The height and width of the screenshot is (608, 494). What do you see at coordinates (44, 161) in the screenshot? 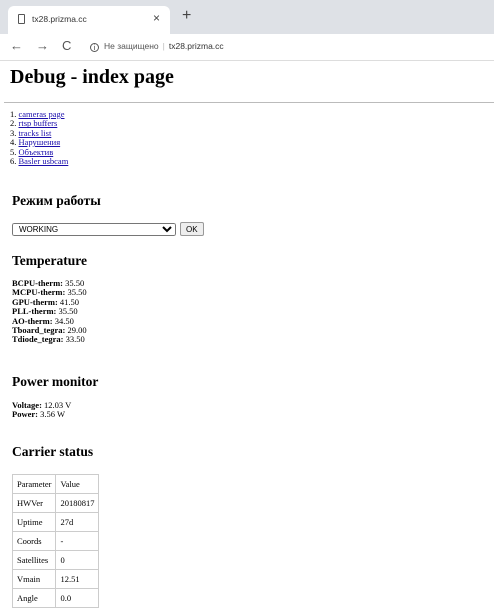
I see `basler-usbcam-link: Basler usbcam` at bounding box center [44, 161].